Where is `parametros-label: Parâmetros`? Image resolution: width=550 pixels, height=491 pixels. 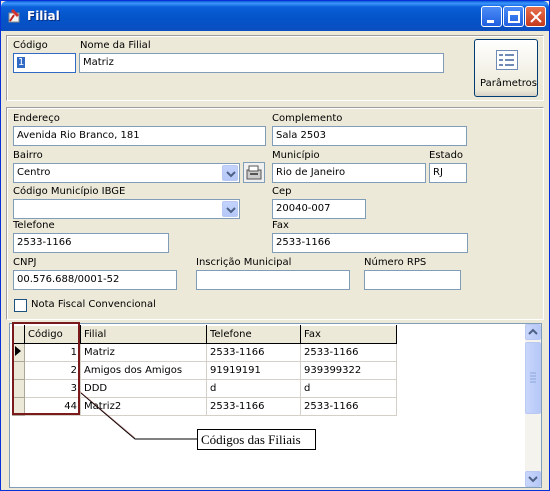 parametros-label: Parâmetros is located at coordinates (508, 83).